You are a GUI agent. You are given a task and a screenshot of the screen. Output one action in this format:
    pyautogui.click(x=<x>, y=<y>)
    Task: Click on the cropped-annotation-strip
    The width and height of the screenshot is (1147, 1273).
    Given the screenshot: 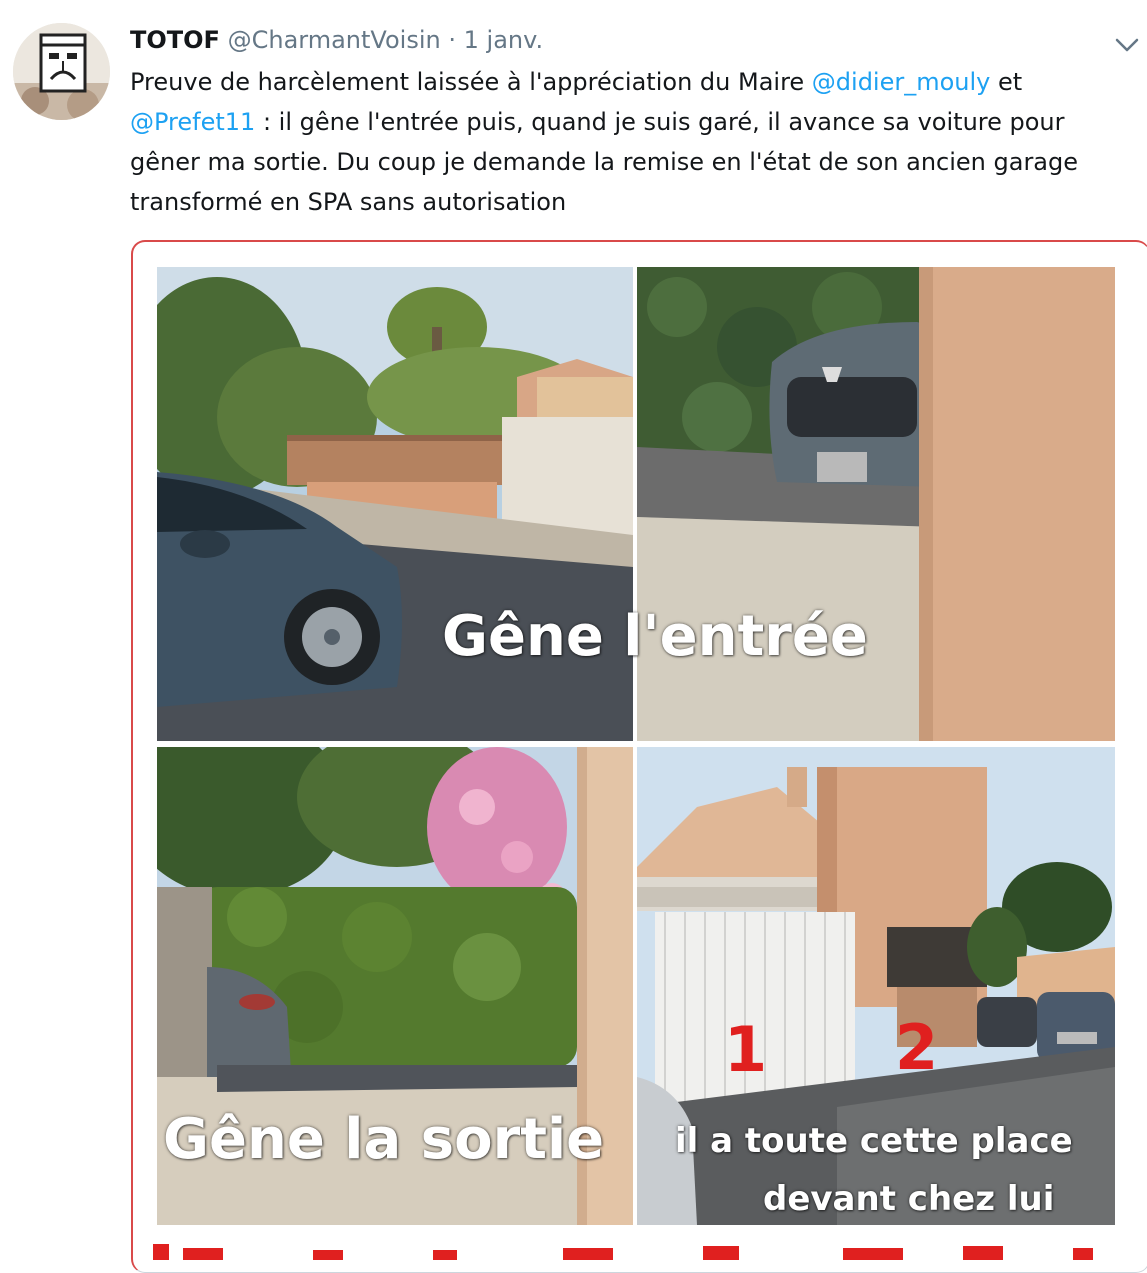 What is the action you would take?
    pyautogui.click(x=623, y=1252)
    